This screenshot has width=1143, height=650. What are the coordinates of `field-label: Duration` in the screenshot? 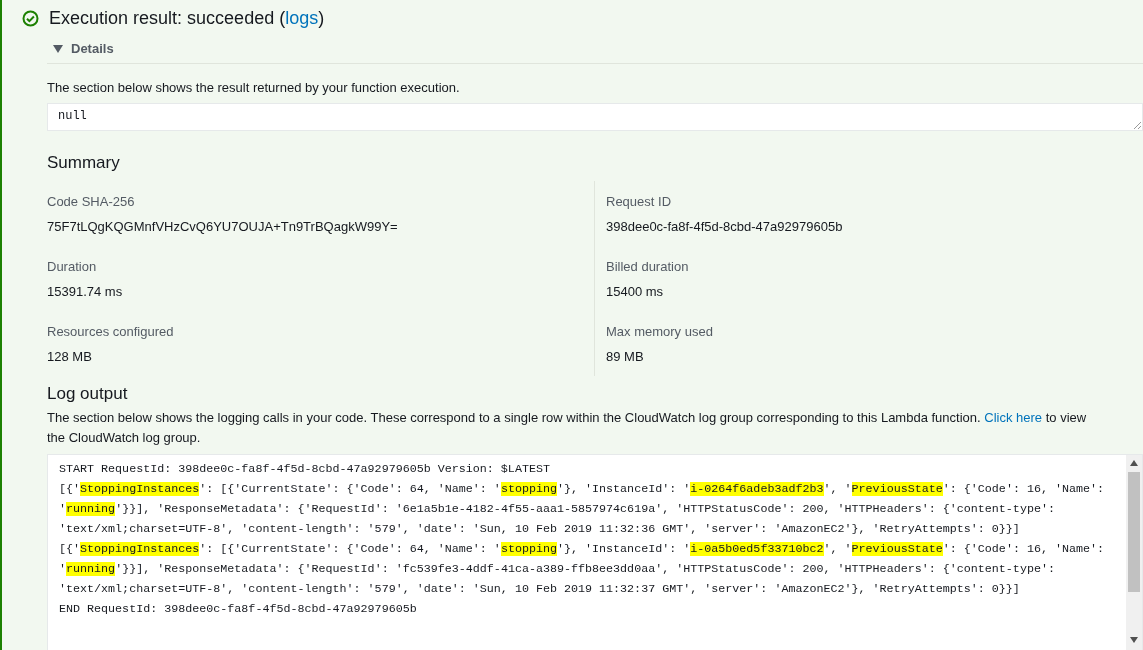 It's located at (72, 266).